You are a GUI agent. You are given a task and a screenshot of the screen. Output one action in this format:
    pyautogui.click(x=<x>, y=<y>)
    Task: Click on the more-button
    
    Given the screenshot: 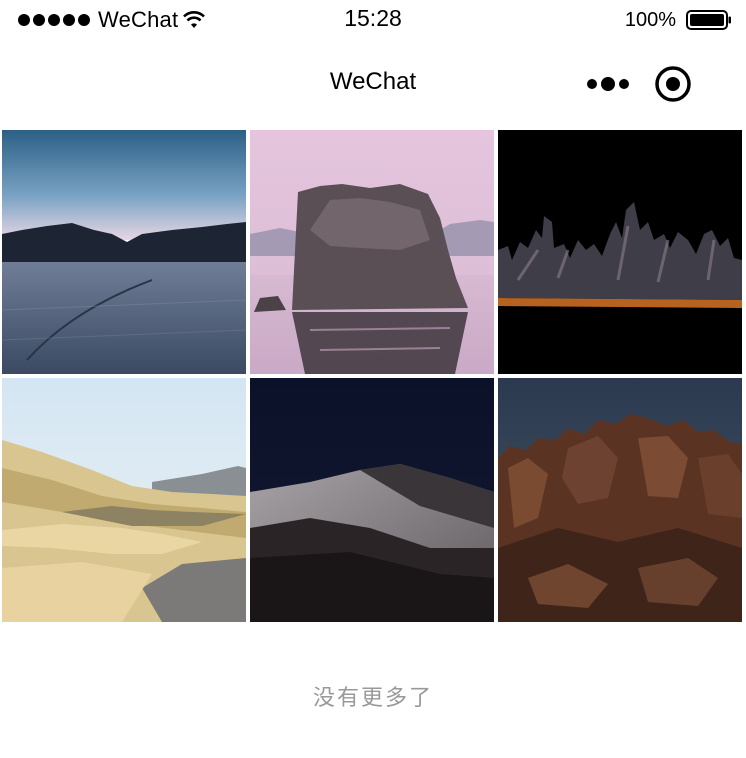 What is the action you would take?
    pyautogui.click(x=608, y=84)
    